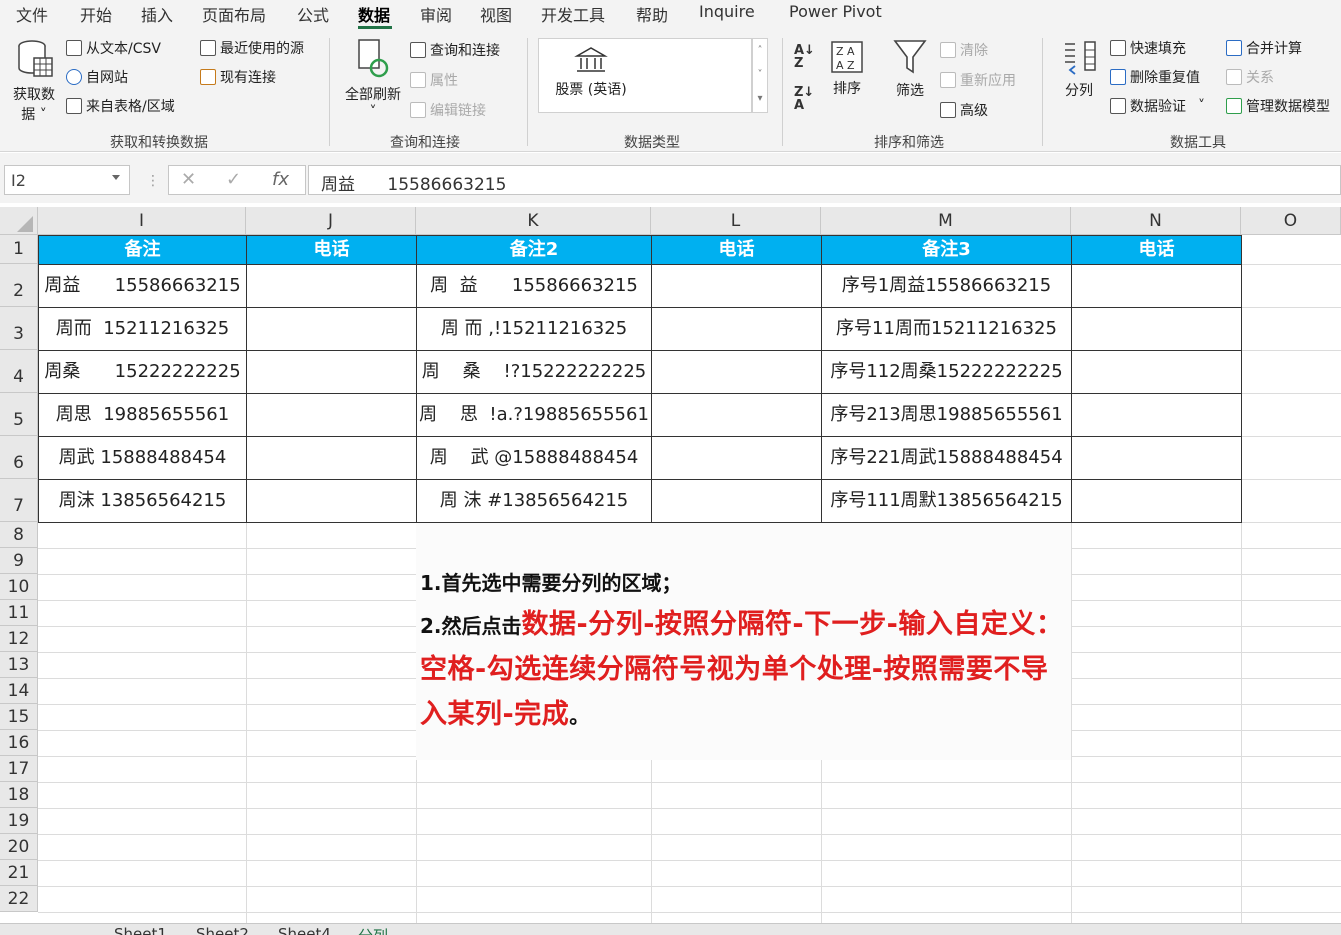 This screenshot has height=935, width=1341. I want to click on menu-insert: 插入, so click(157, 14).